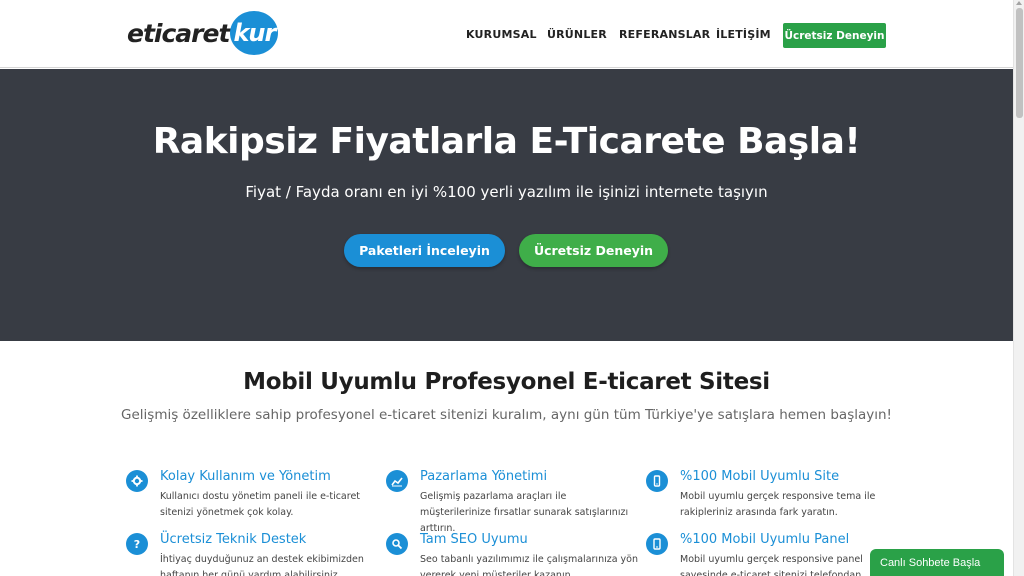  Describe the element at coordinates (506, 141) in the screenshot. I see `hero-title: Rakipsiz Fiyatlarla E-Ticarete Başla!` at that location.